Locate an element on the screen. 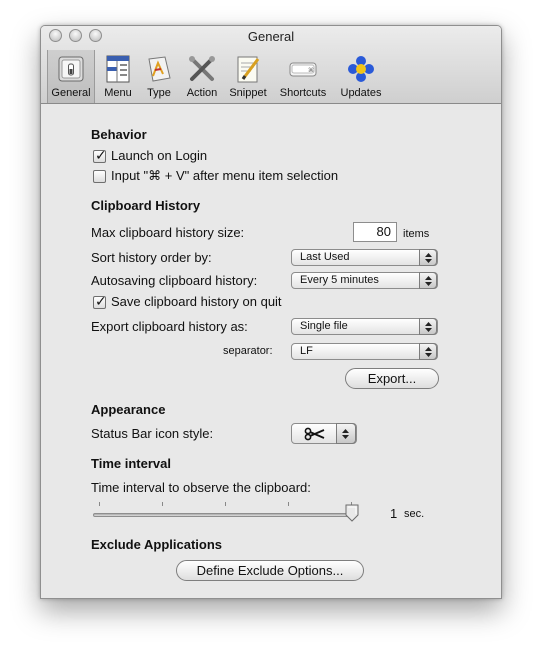 This screenshot has width=540, height=652. time-interval-value: 1 is located at coordinates (394, 513).